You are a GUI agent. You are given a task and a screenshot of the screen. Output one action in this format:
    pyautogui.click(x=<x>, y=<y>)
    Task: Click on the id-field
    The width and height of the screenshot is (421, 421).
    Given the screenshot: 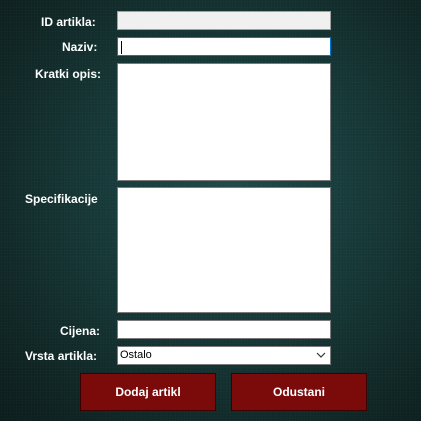 What is the action you would take?
    pyautogui.click(x=224, y=20)
    